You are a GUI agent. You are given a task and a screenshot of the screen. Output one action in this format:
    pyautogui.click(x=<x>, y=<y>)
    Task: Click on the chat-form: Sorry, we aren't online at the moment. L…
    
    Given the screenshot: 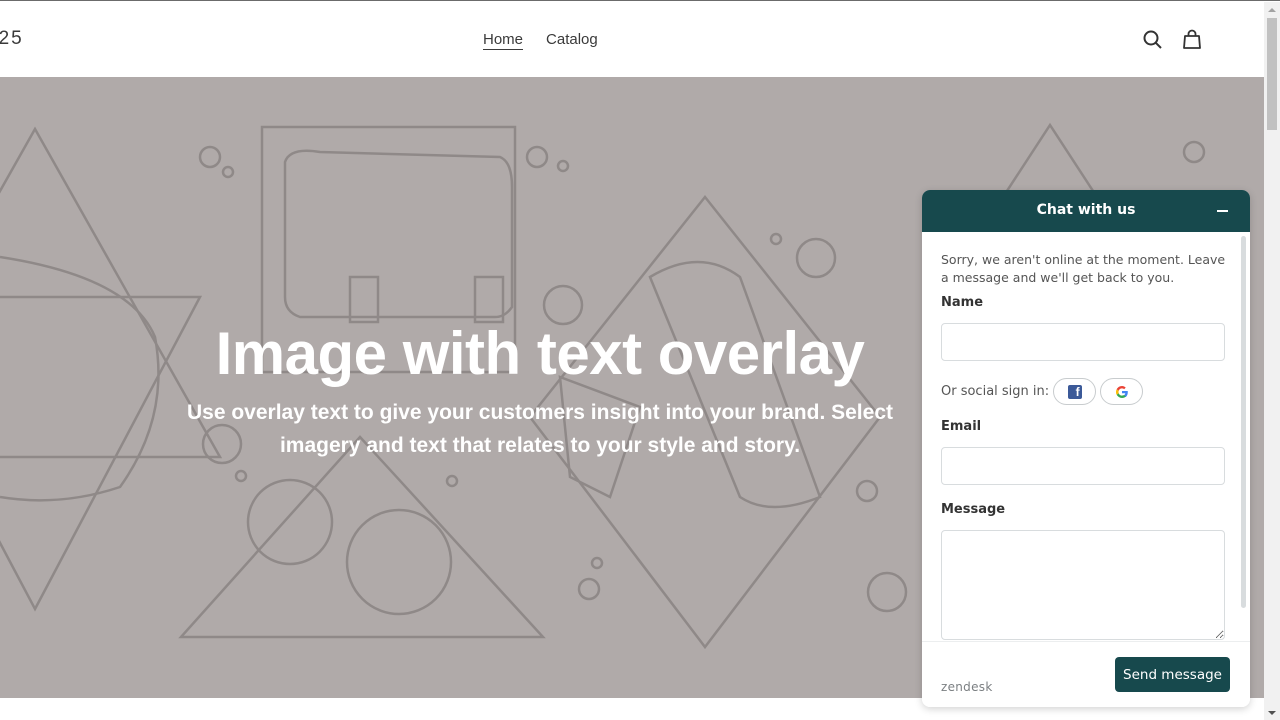 What is the action you would take?
    pyautogui.click(x=1086, y=437)
    